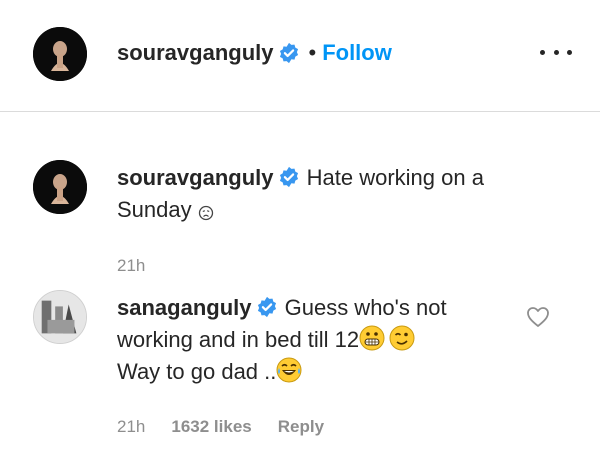 The image size is (600, 450). What do you see at coordinates (538, 317) in the screenshot?
I see `heart-icon` at bounding box center [538, 317].